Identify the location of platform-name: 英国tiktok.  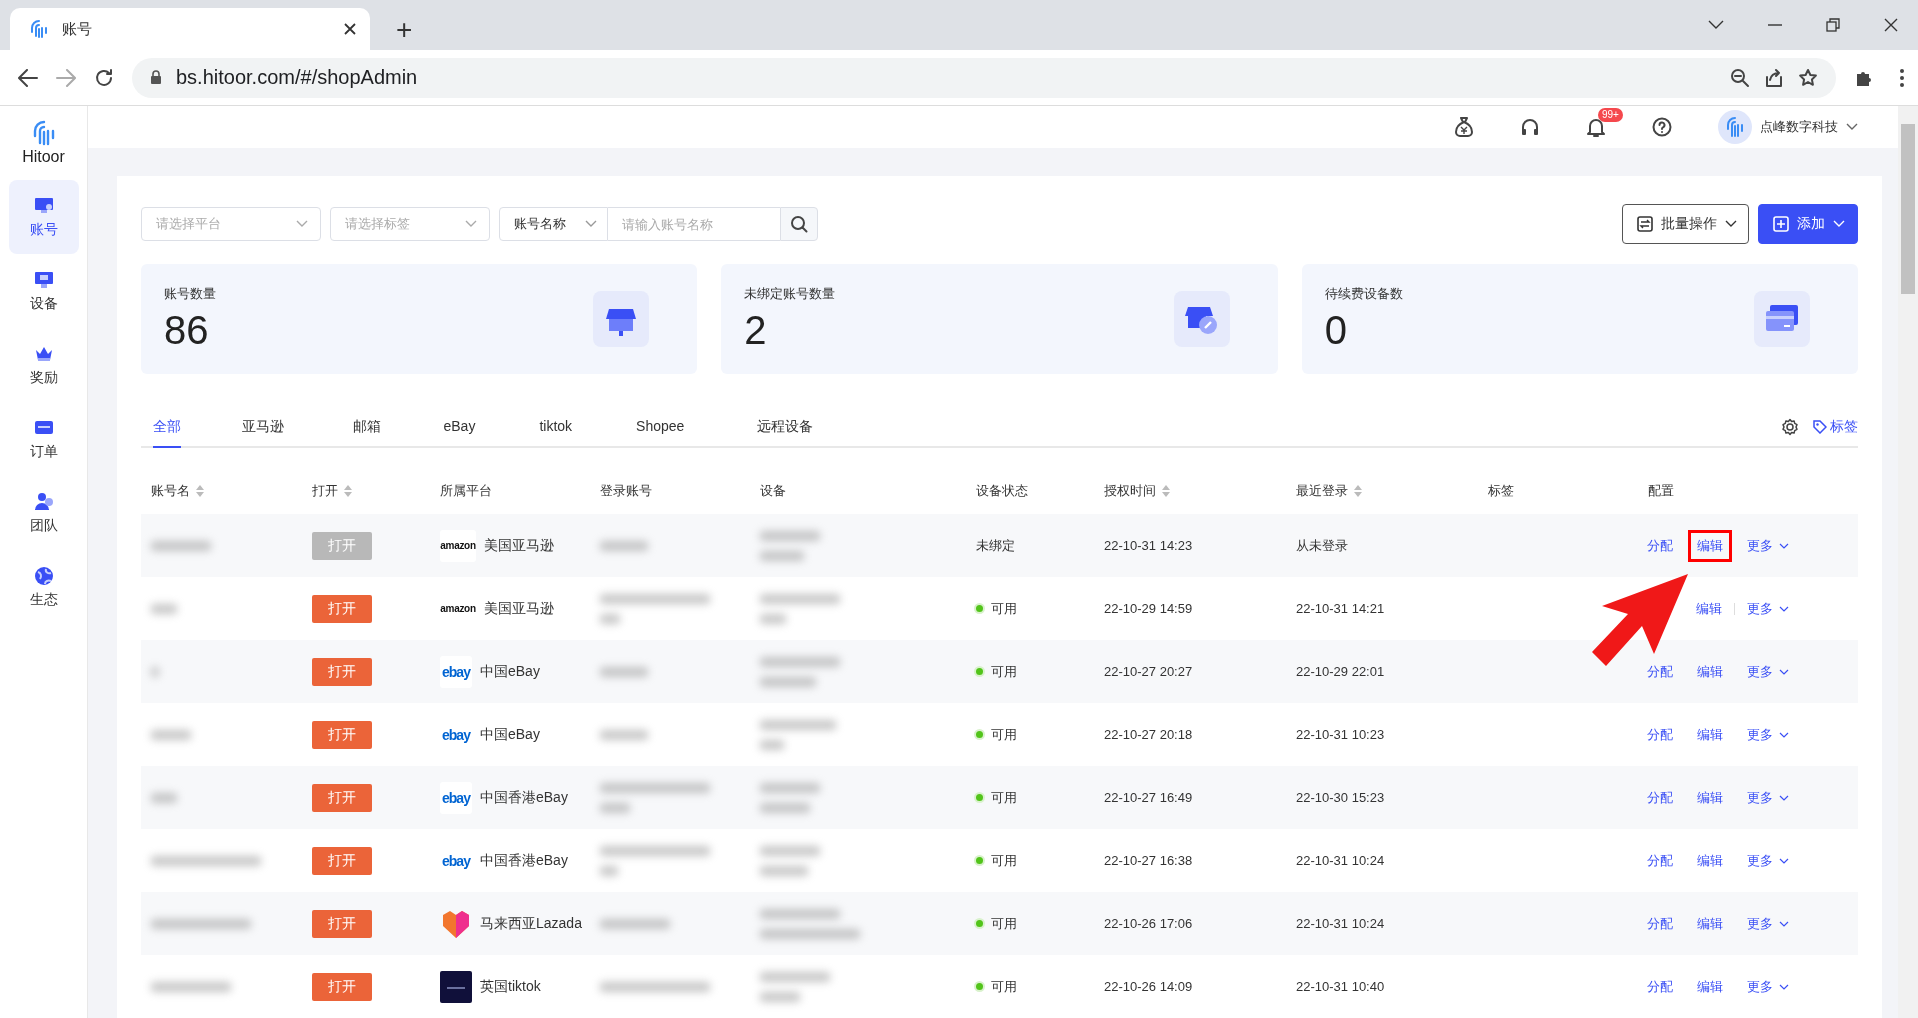
(510, 986).